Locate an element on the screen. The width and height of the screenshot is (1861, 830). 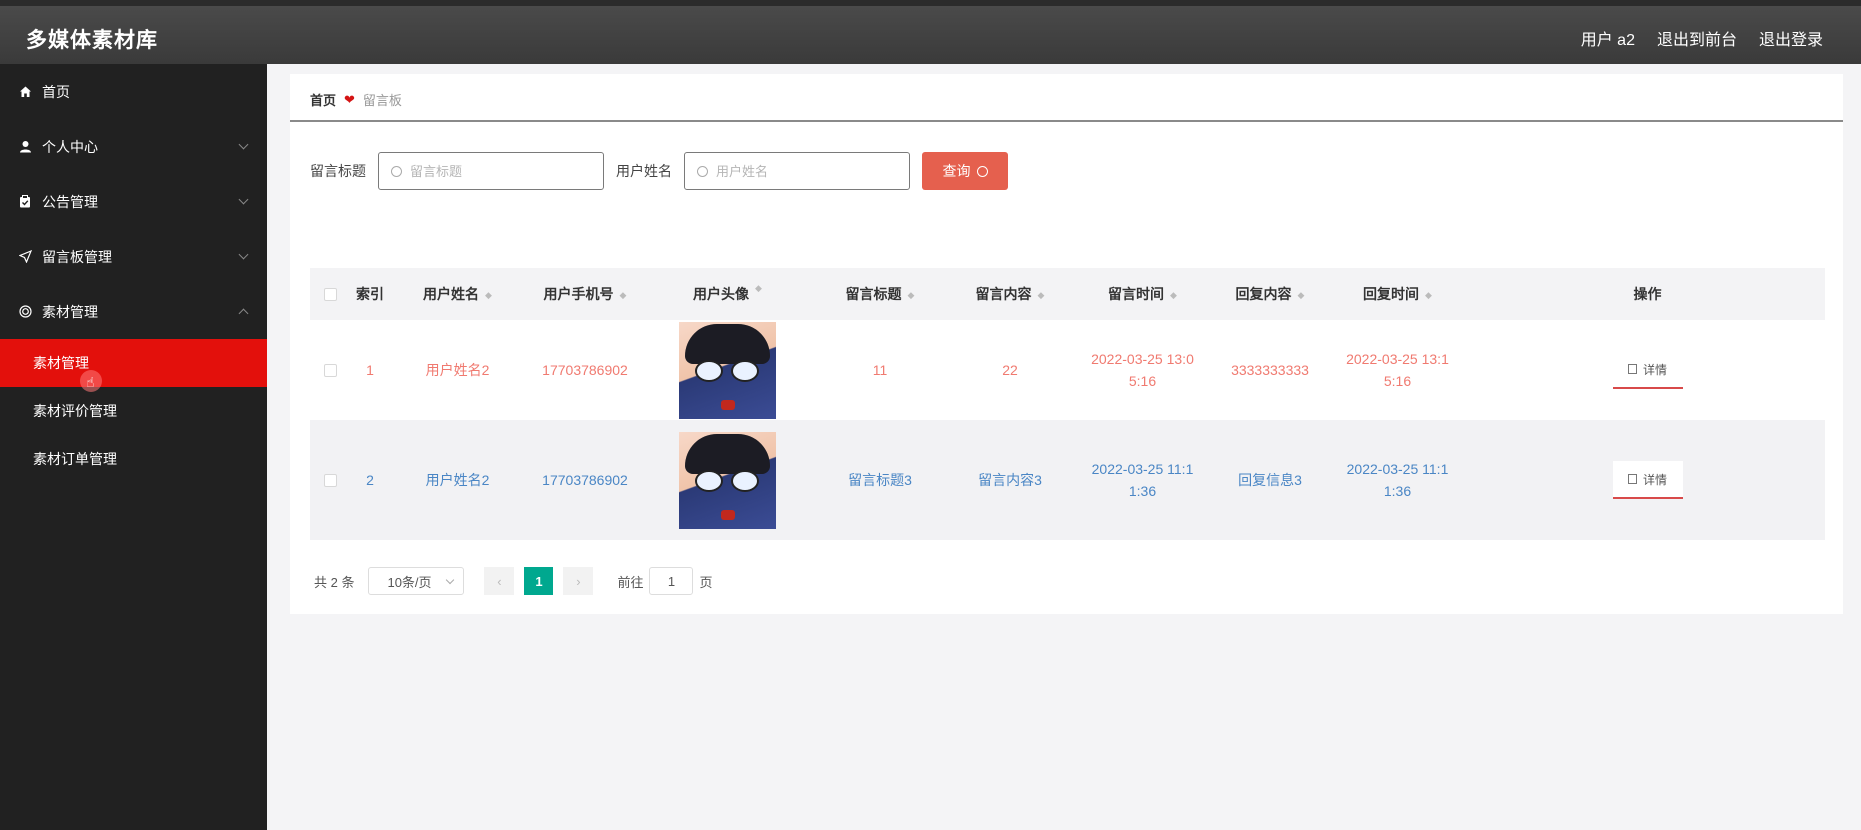
name-search-input is located at coordinates (801, 171).